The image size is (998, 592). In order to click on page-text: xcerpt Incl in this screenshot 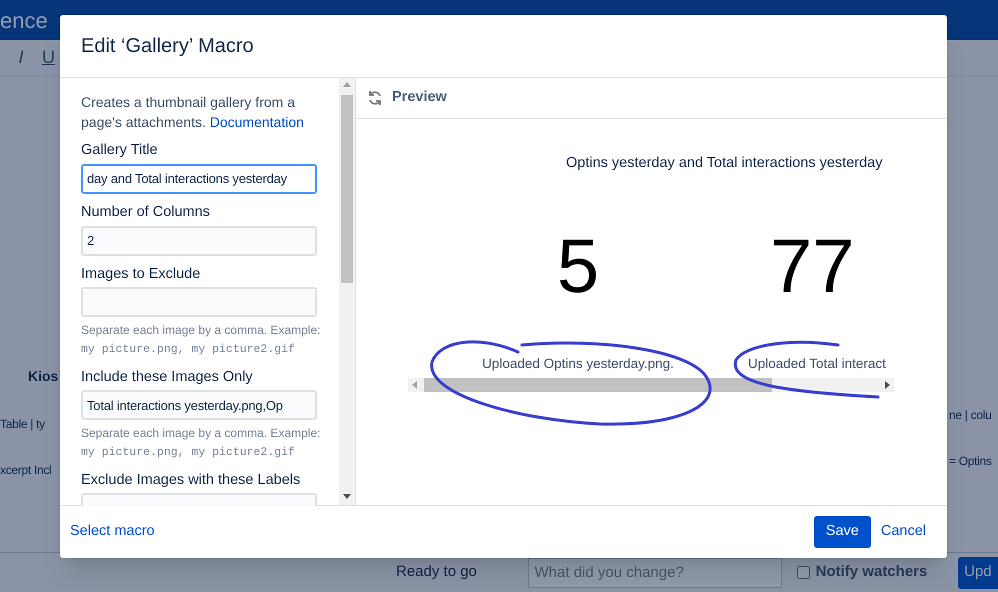, I will do `click(26, 470)`.